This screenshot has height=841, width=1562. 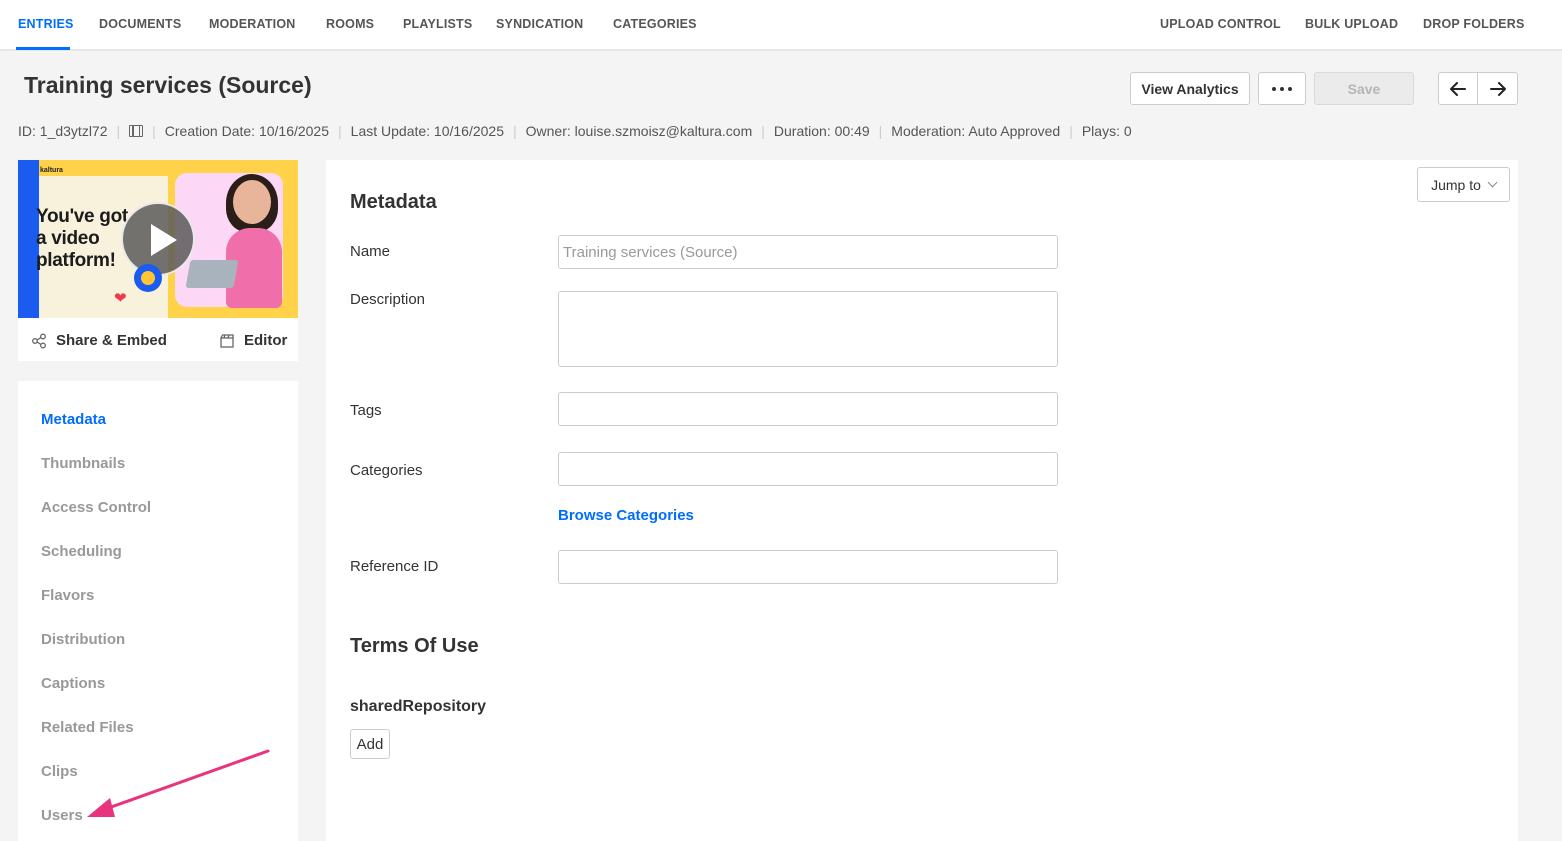 I want to click on side-item-clips: Clips, so click(x=59, y=771).